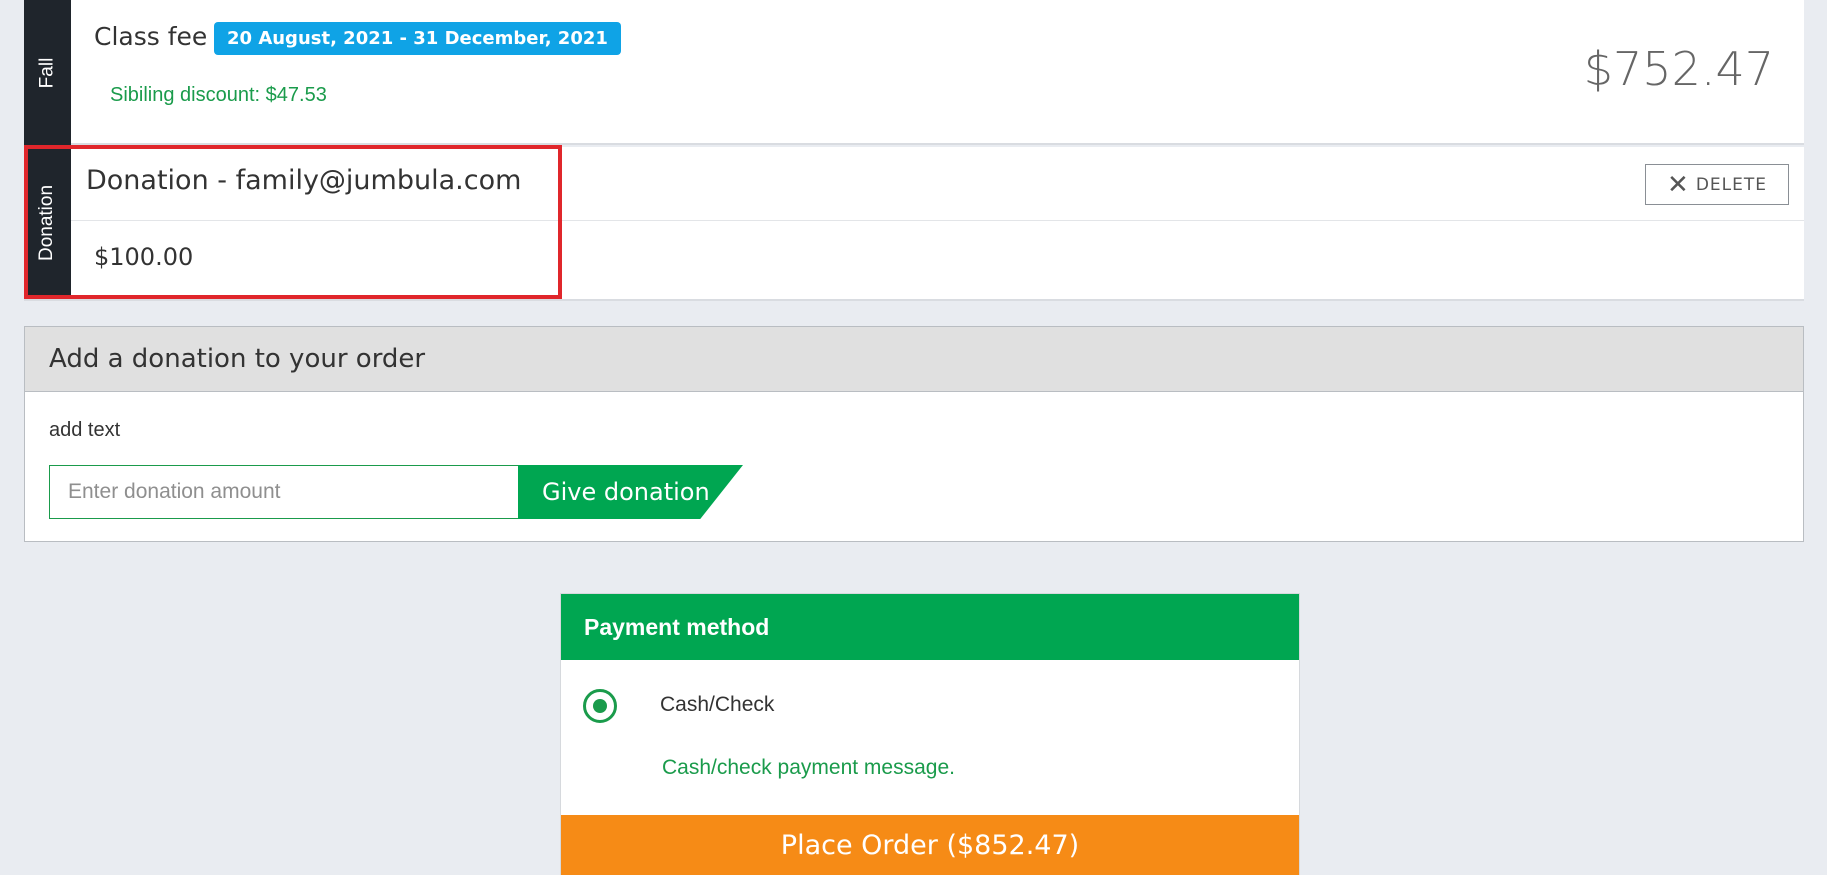 The height and width of the screenshot is (875, 1827). Describe the element at coordinates (417, 38) in the screenshot. I see `date-range-badge: 20 August, 2021 - 31 December, 2021` at that location.